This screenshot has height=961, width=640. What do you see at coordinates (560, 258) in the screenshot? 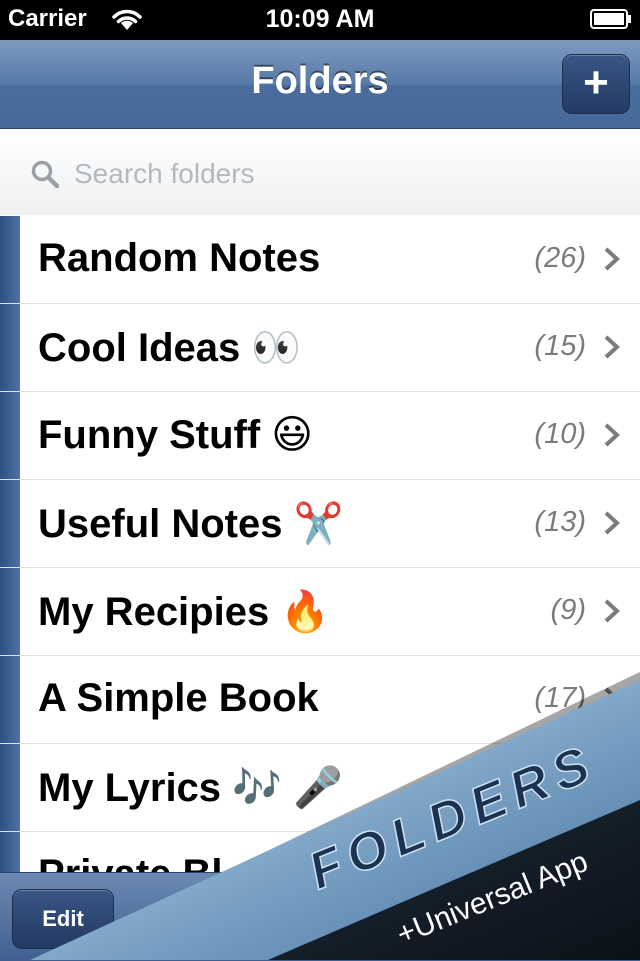
I see `folder-count: (26)` at bounding box center [560, 258].